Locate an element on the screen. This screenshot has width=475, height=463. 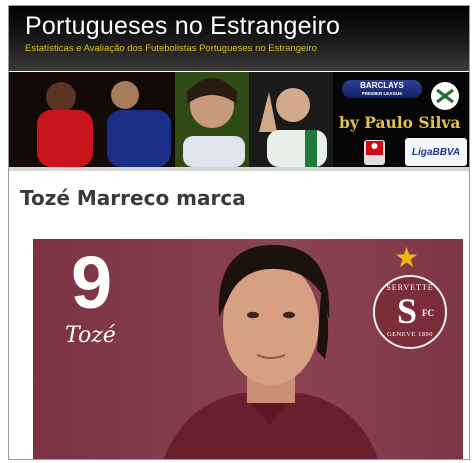
bundesliga-logo: BUNDES LIGA is located at coordinates (374, 152).